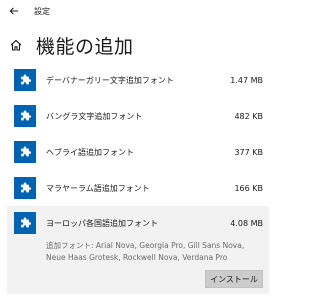 The width and height of the screenshot is (320, 300). I want to click on feature-item: マラヤーラム語追加フォント 166 KB, so click(138, 188).